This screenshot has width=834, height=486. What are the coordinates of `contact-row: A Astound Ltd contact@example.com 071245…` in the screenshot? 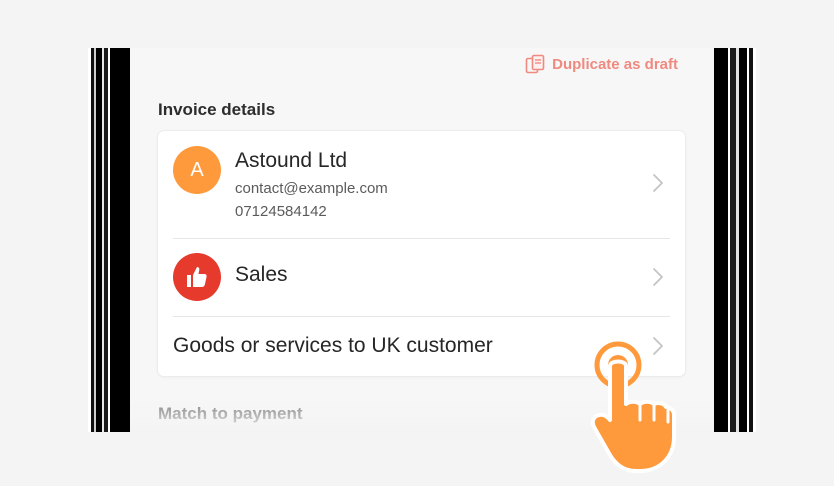 It's located at (421, 185).